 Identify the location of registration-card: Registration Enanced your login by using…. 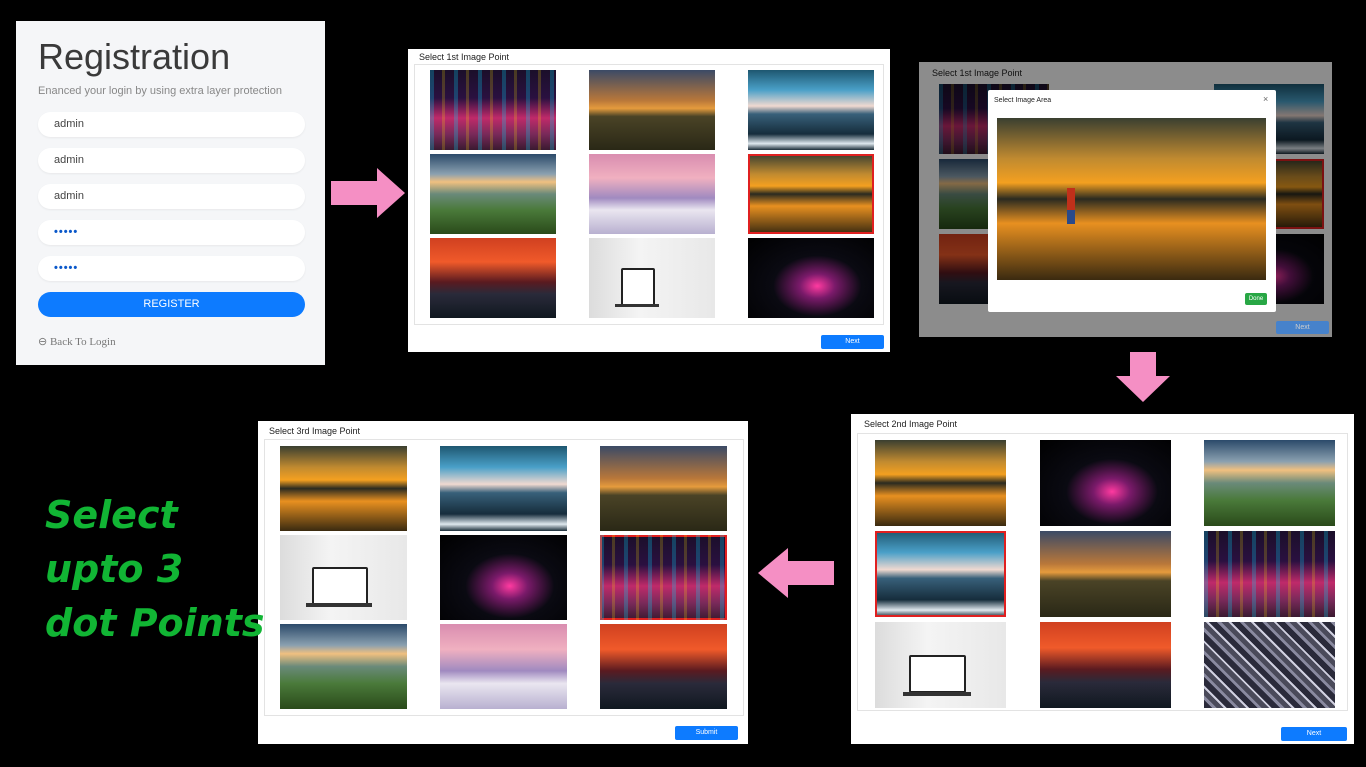
(170, 193).